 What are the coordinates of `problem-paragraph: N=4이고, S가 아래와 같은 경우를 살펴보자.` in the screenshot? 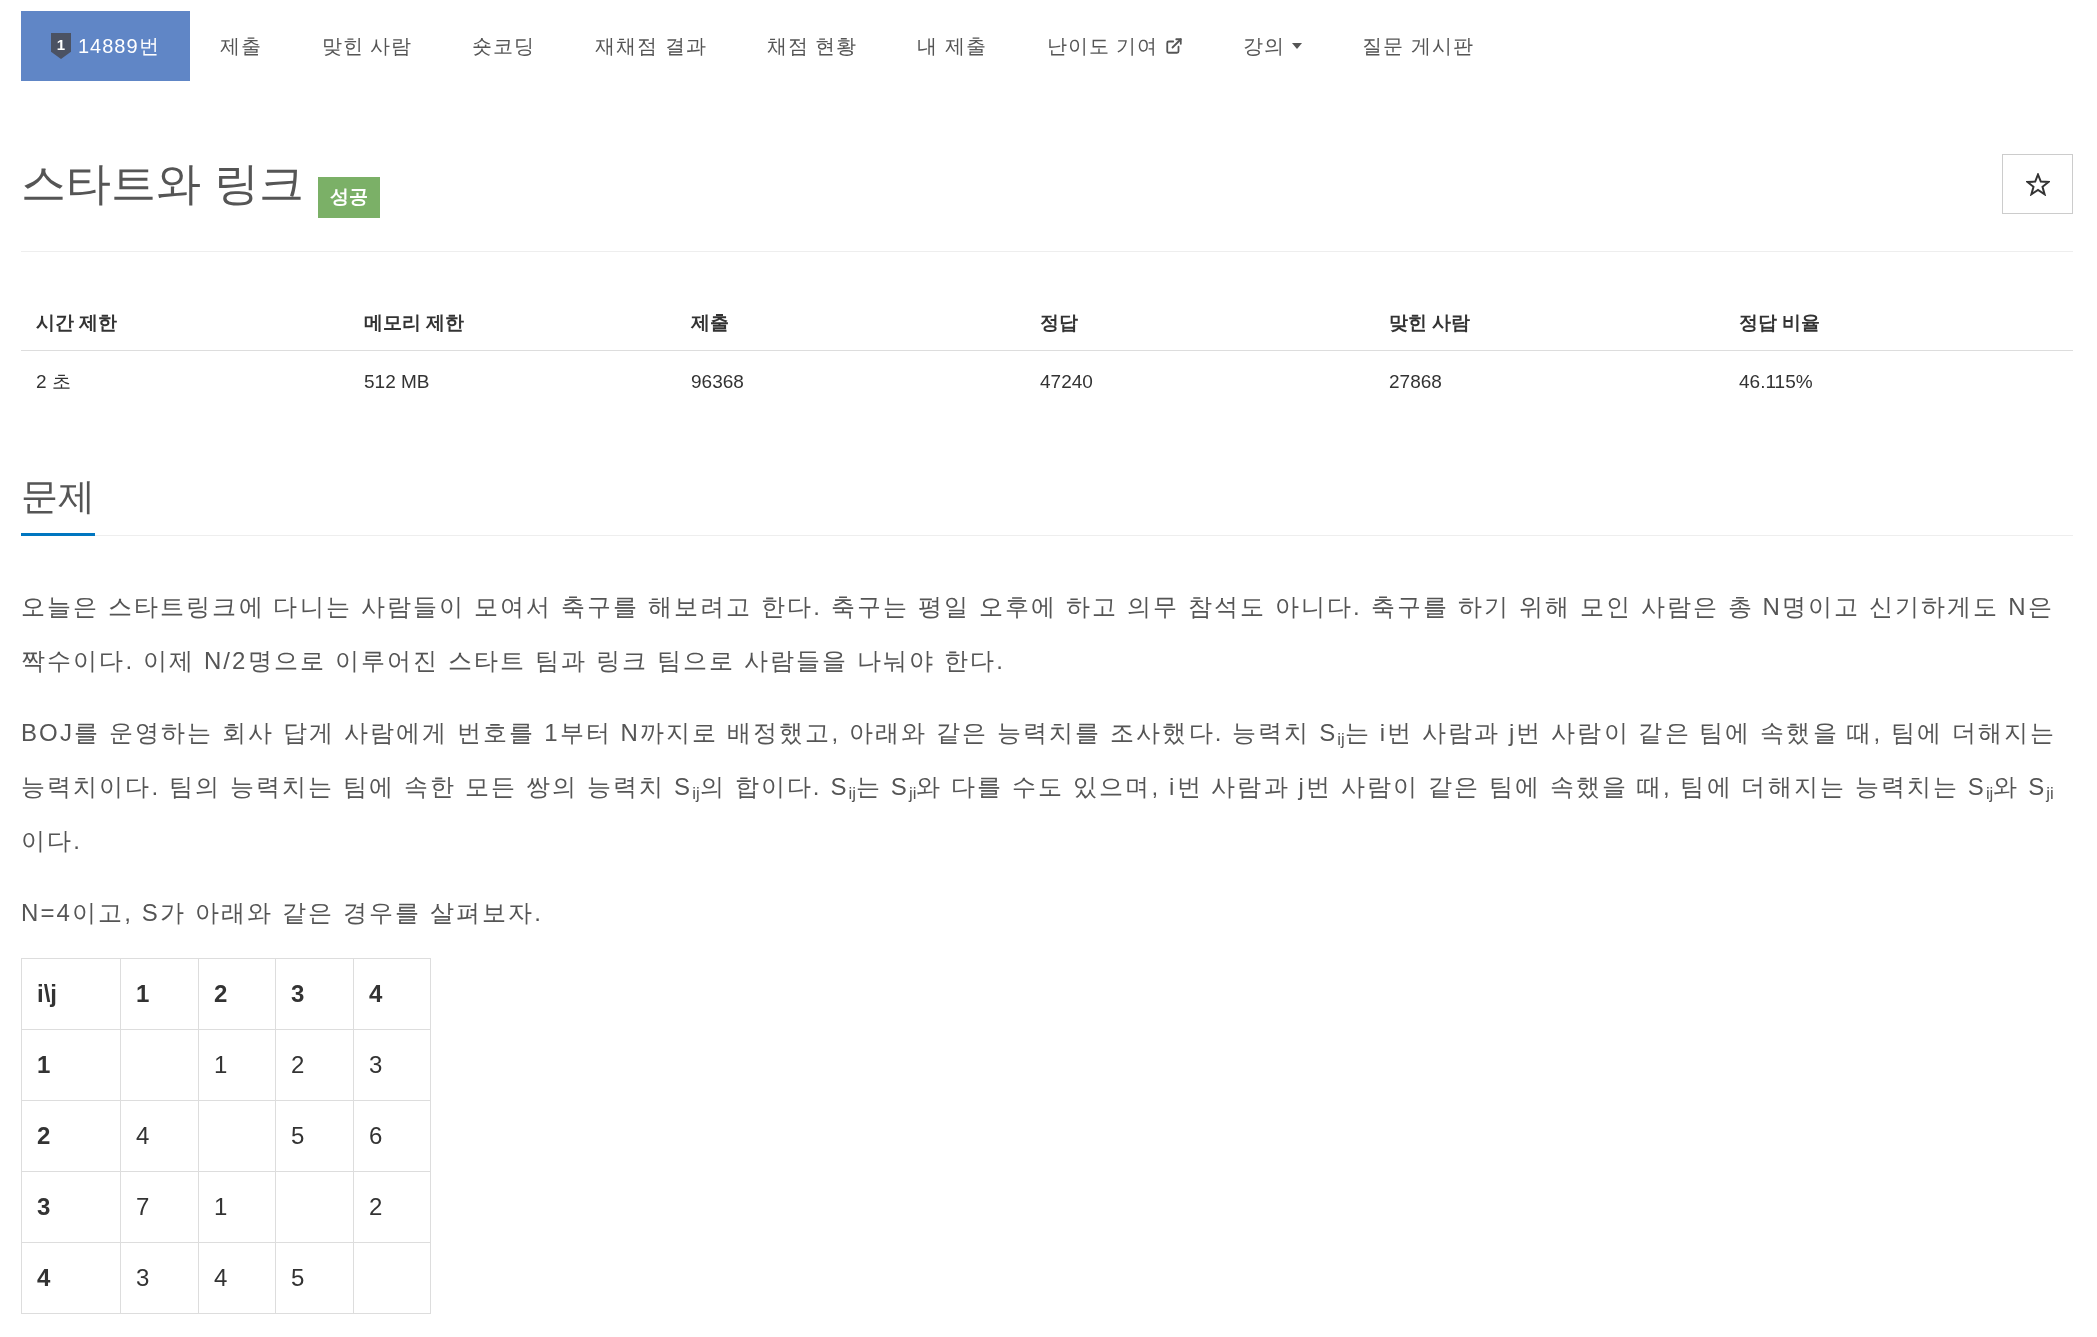 It's located at (282, 913).